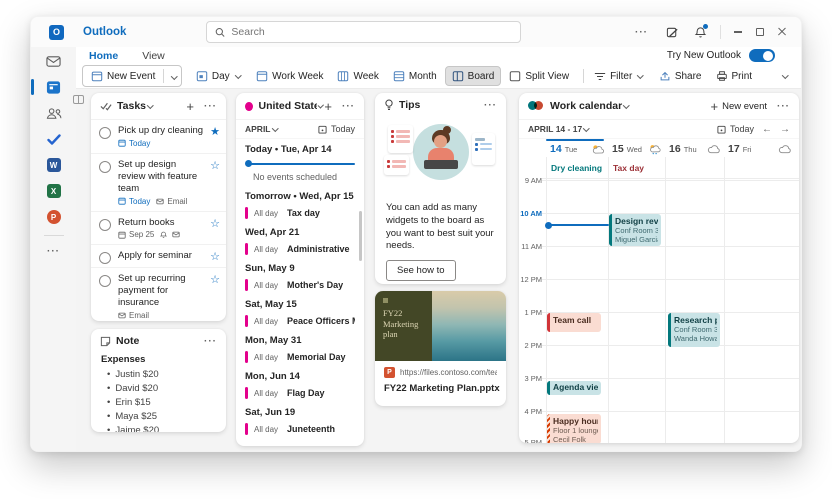 The height and width of the screenshot is (499, 832). What do you see at coordinates (360, 236) in the screenshot?
I see `scrollbar` at bounding box center [360, 236].